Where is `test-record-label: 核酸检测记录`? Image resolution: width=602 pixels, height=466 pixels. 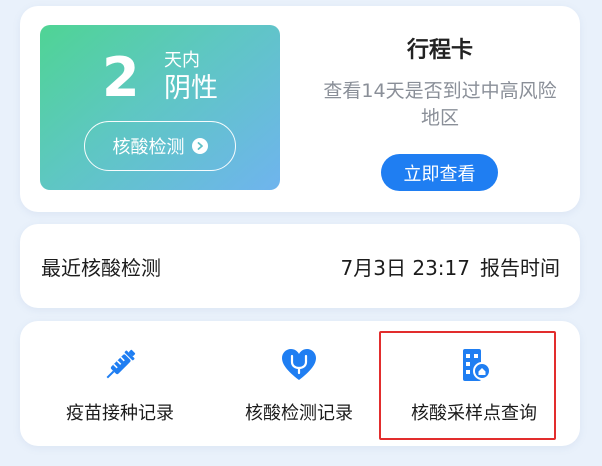 test-record-label: 核酸检测记录 is located at coordinates (299, 413).